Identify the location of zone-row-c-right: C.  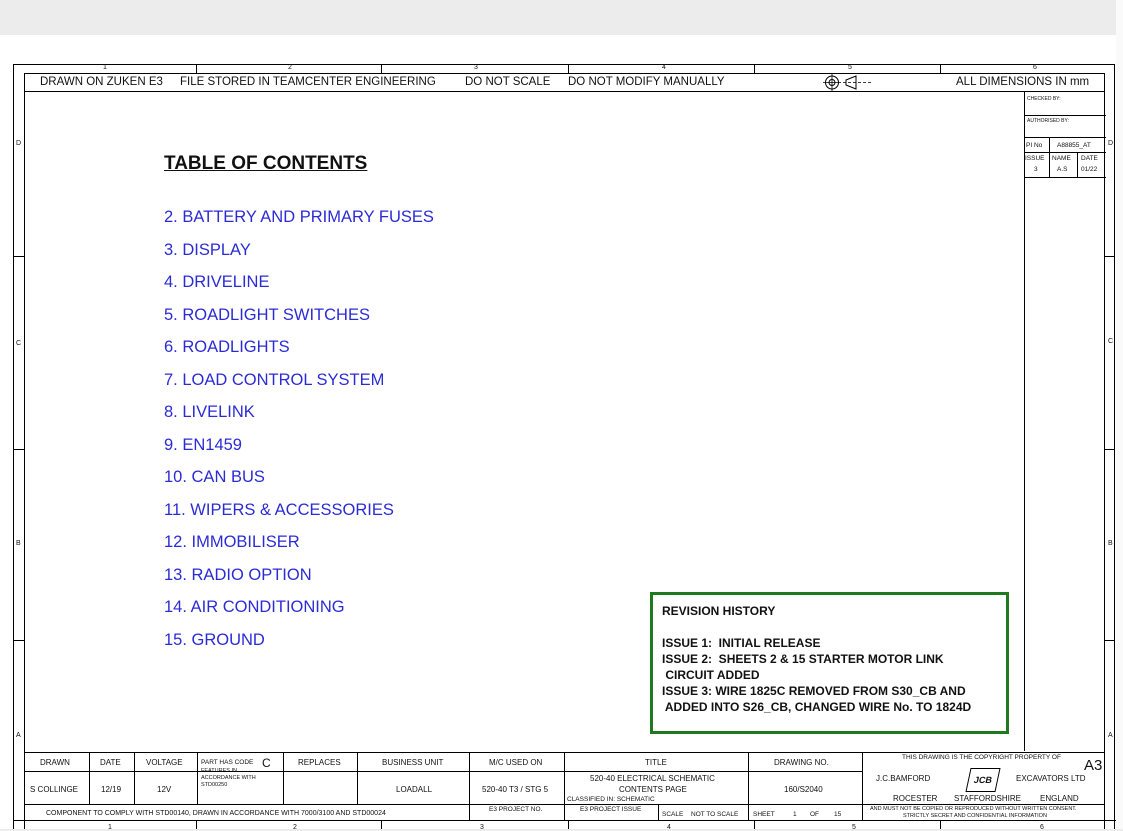
(1111, 341).